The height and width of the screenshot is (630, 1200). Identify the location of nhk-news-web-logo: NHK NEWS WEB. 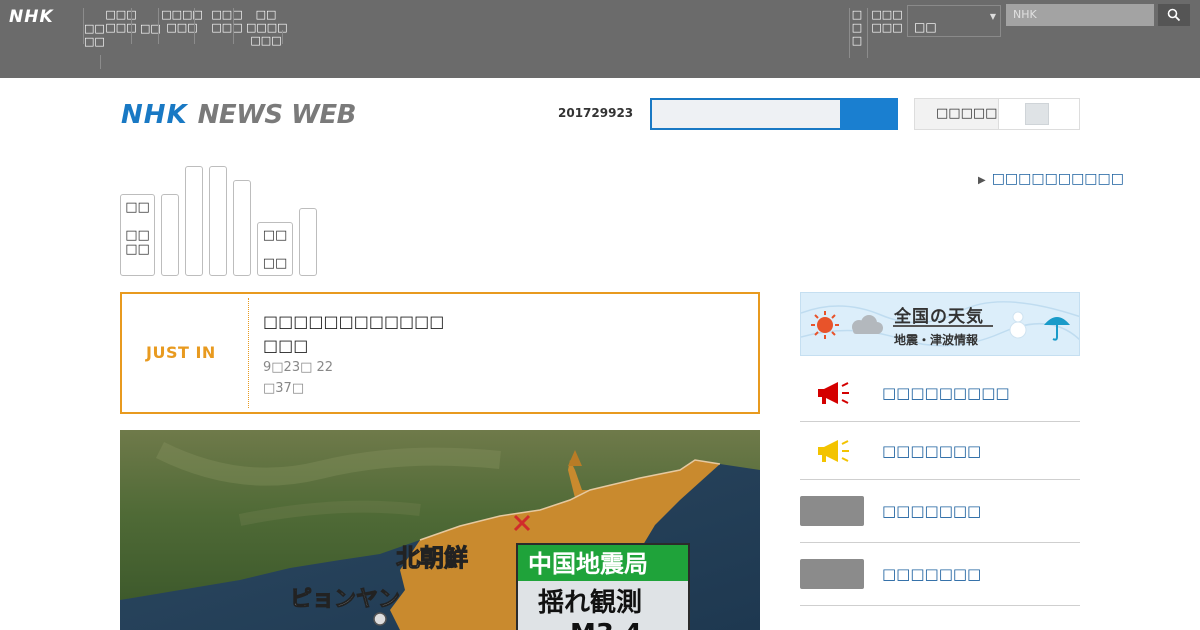
(238, 115).